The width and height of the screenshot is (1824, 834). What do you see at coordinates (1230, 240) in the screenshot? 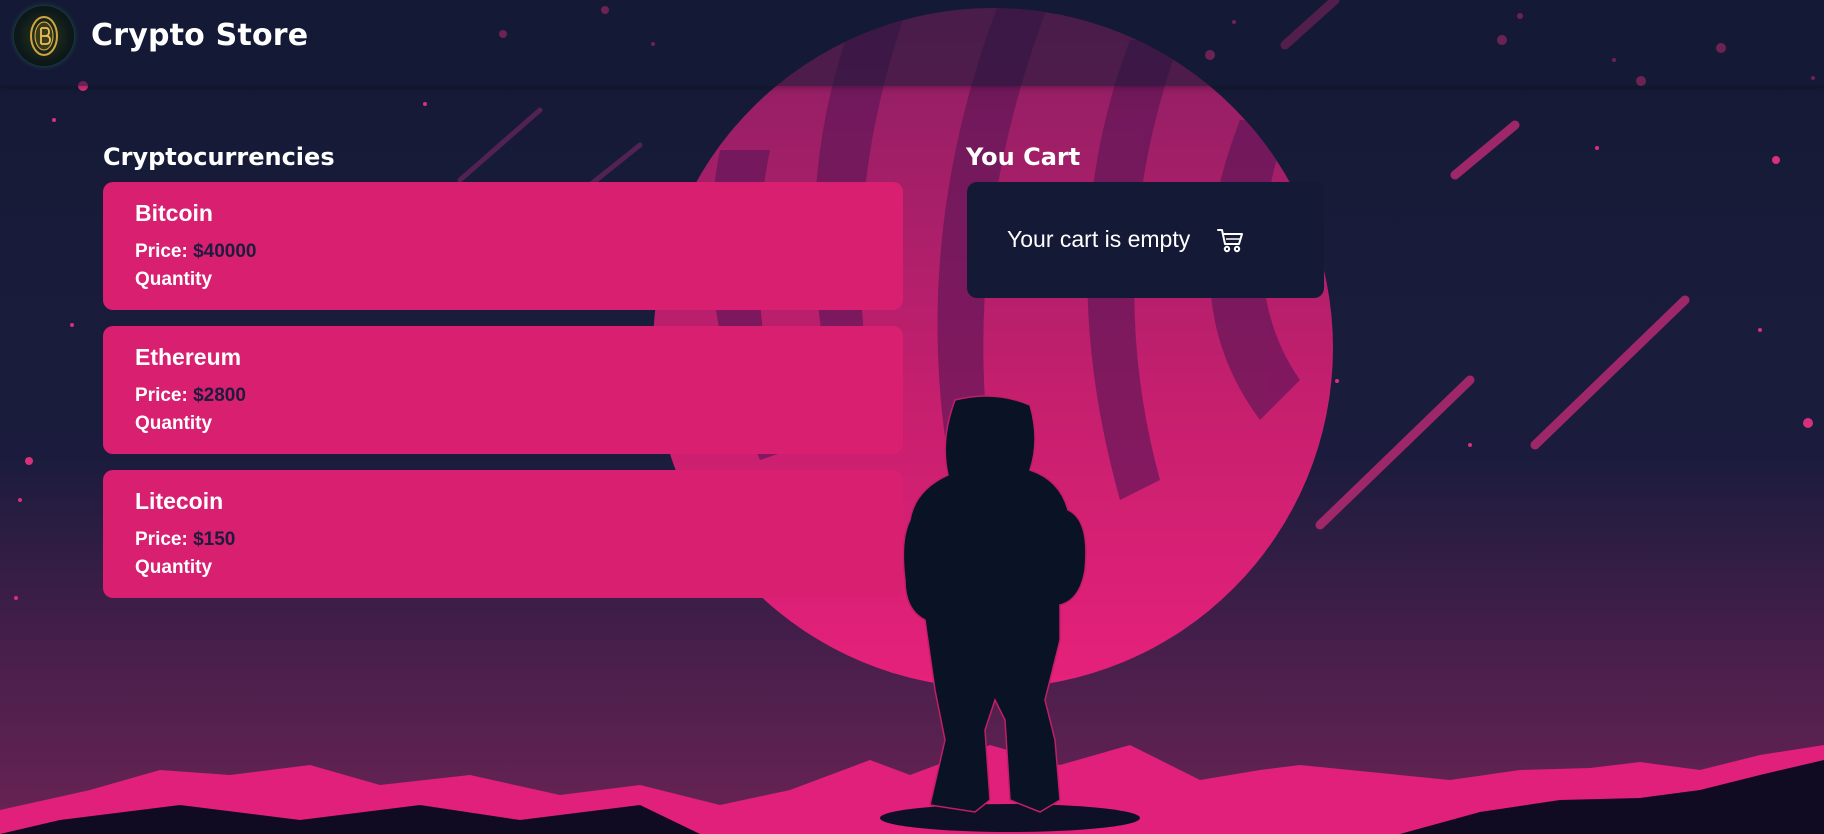
I see `shopping-cart-icon` at bounding box center [1230, 240].